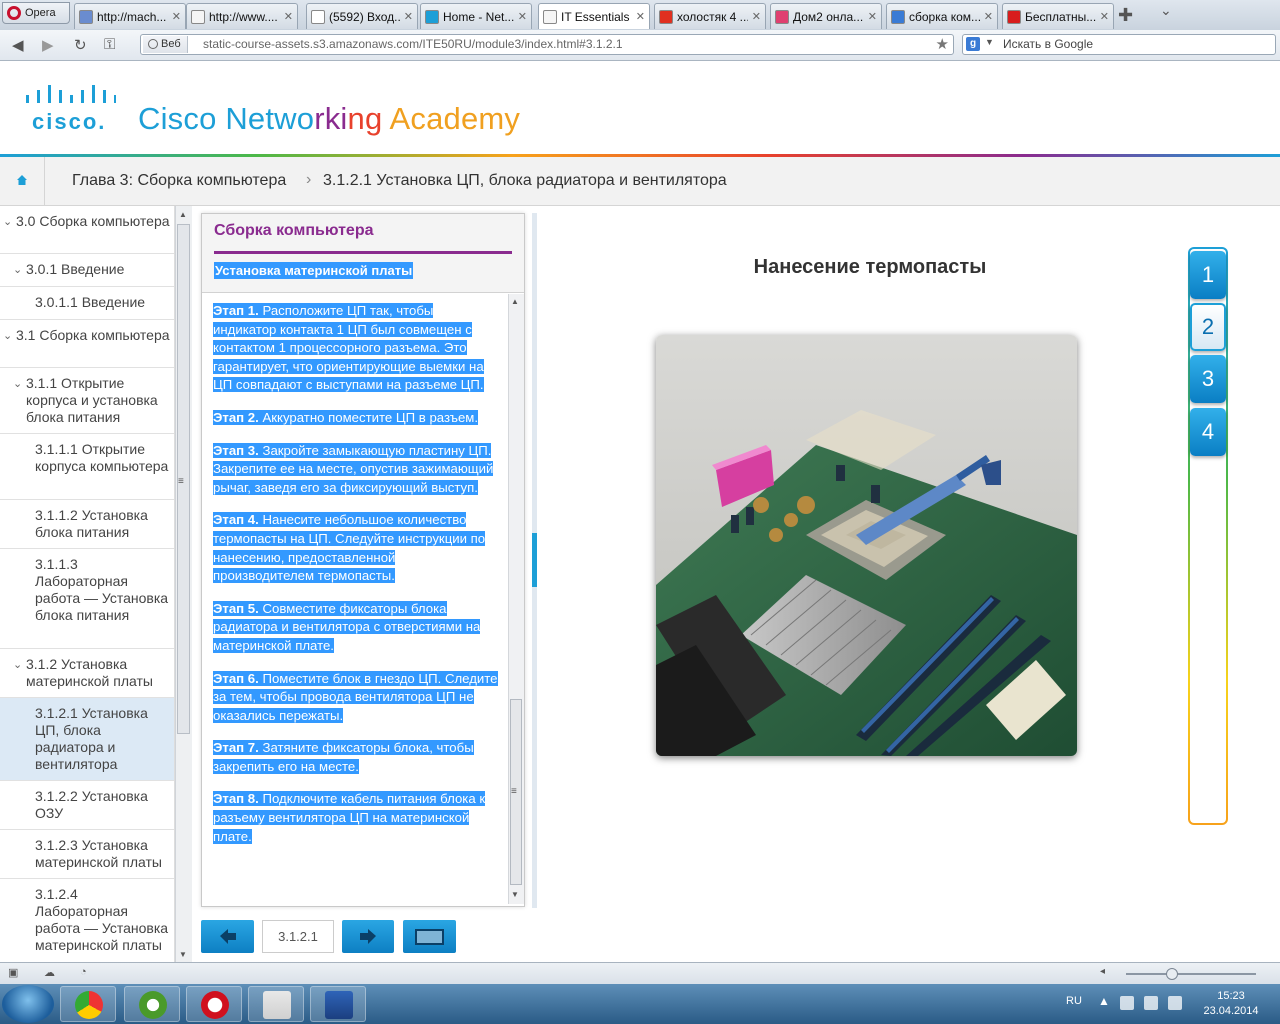  Describe the element at coordinates (87, 303) in the screenshot. I see `toc-item: 3.0.1.1 Введение` at that location.